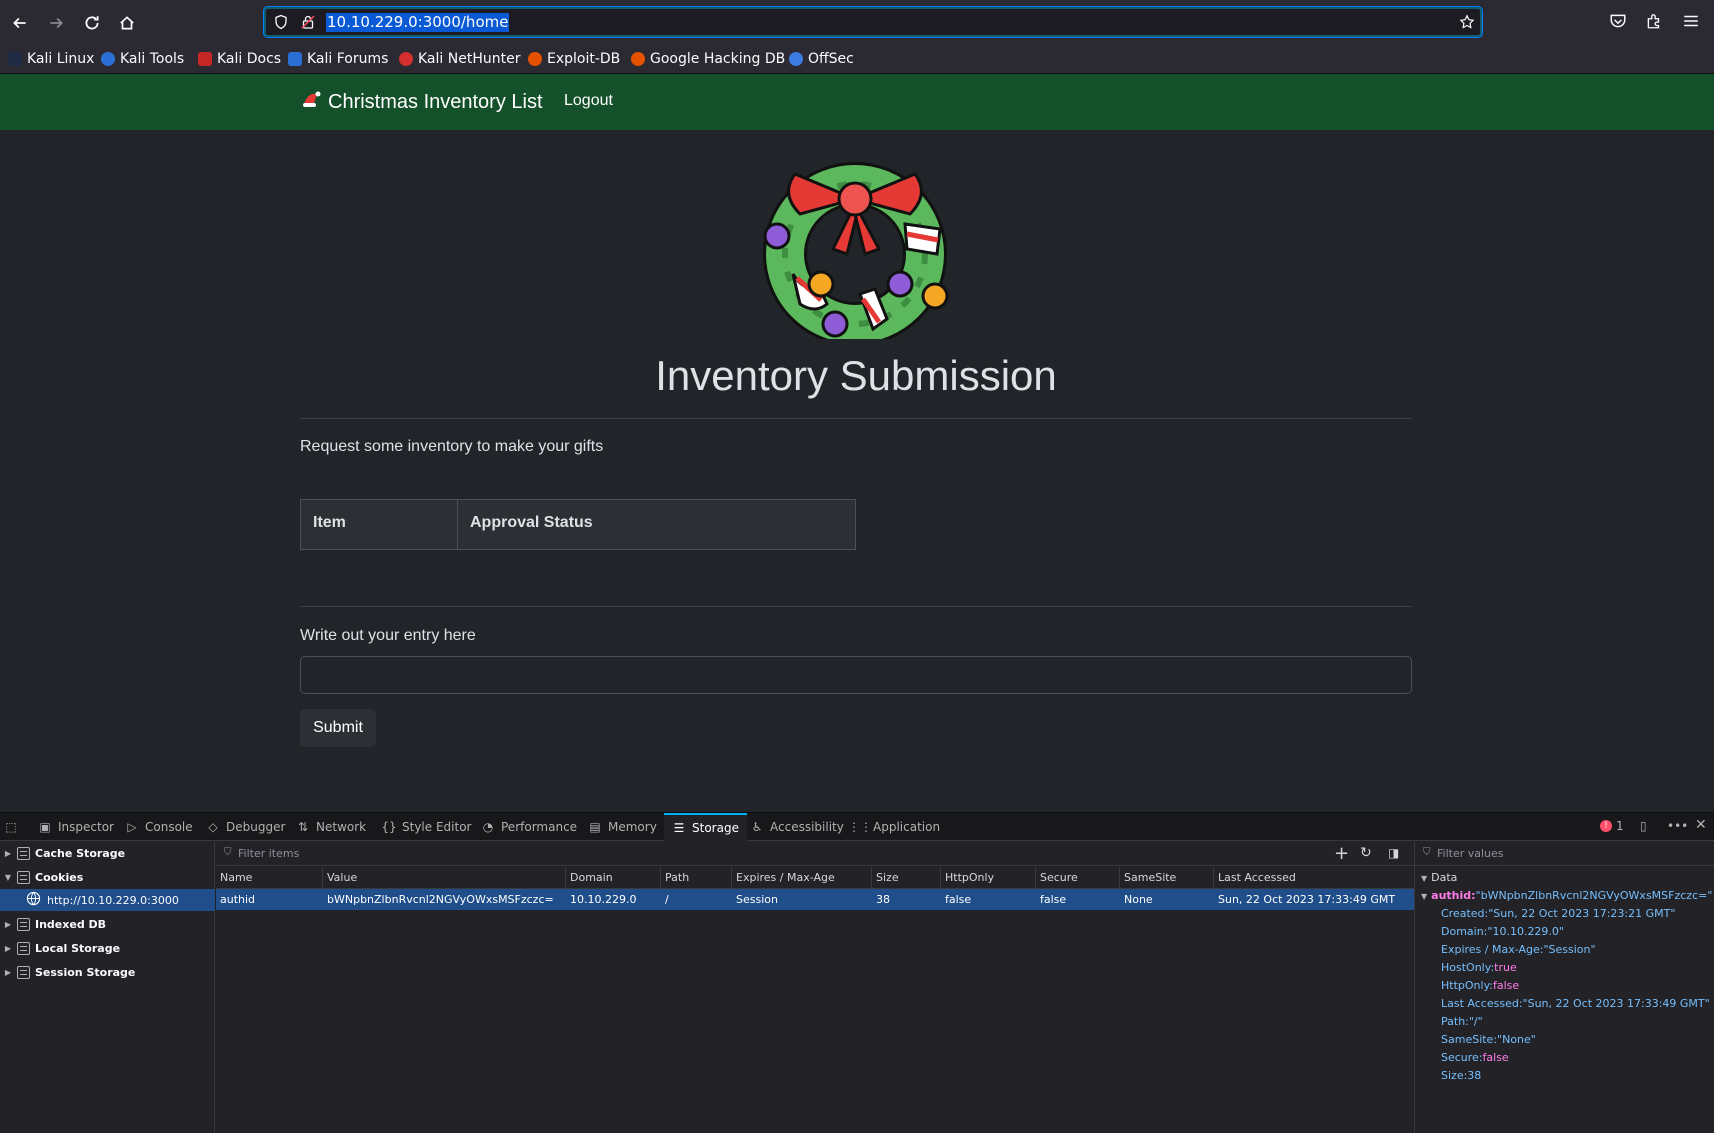 The width and height of the screenshot is (1714, 1133). Describe the element at coordinates (705, 827) in the screenshot. I see `tab-storage: ☰ Storage` at that location.